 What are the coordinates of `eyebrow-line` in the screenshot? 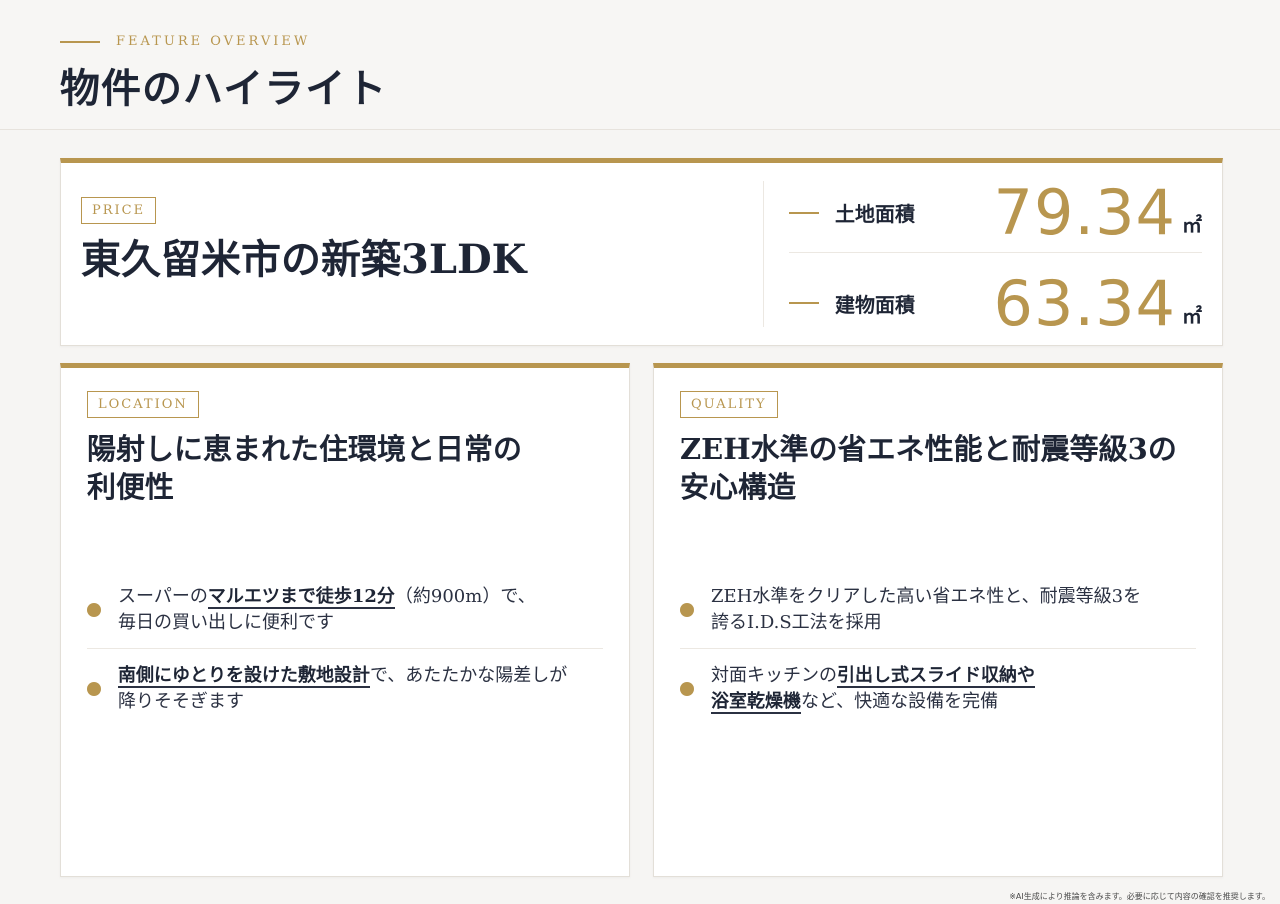 It's located at (80, 41).